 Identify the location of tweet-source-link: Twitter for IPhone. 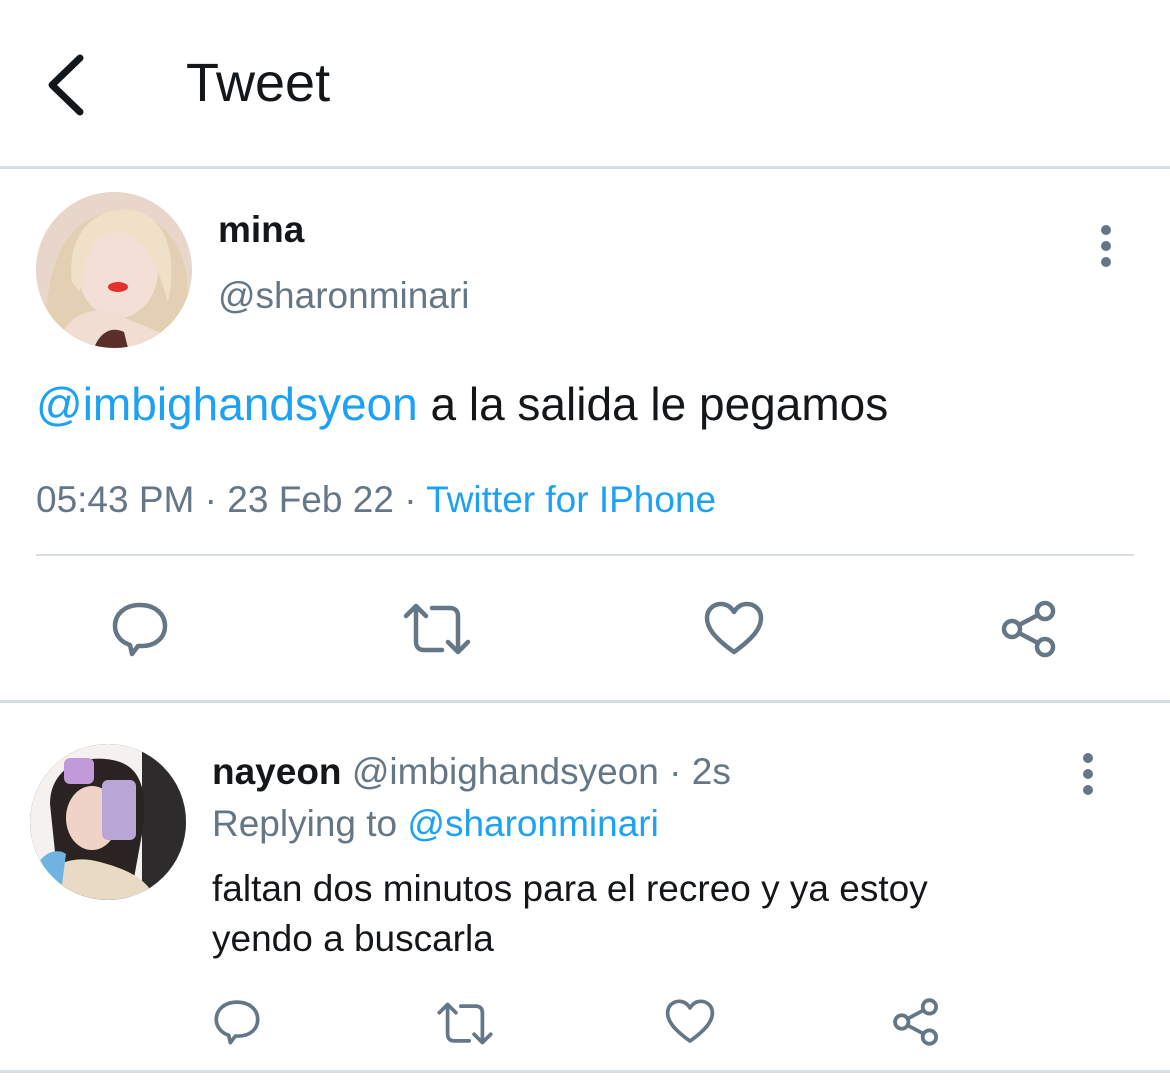
(571, 499).